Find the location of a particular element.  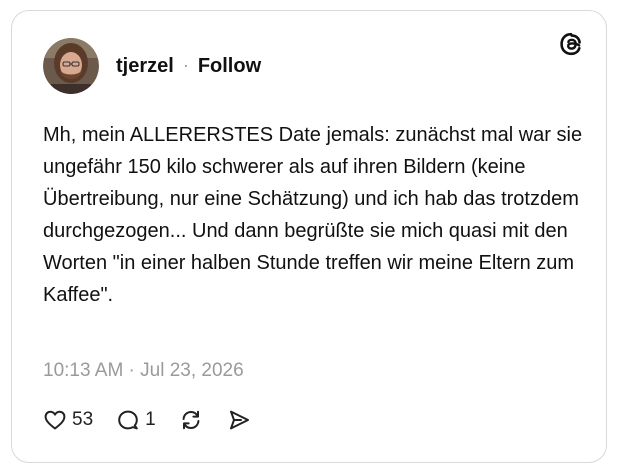

like-button: 53 is located at coordinates (67, 420).